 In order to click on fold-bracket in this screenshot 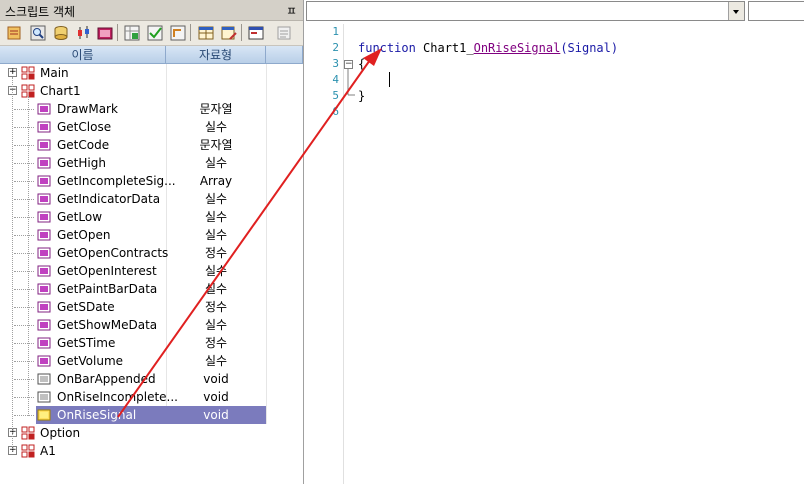, I will do `click(351, 82)`.